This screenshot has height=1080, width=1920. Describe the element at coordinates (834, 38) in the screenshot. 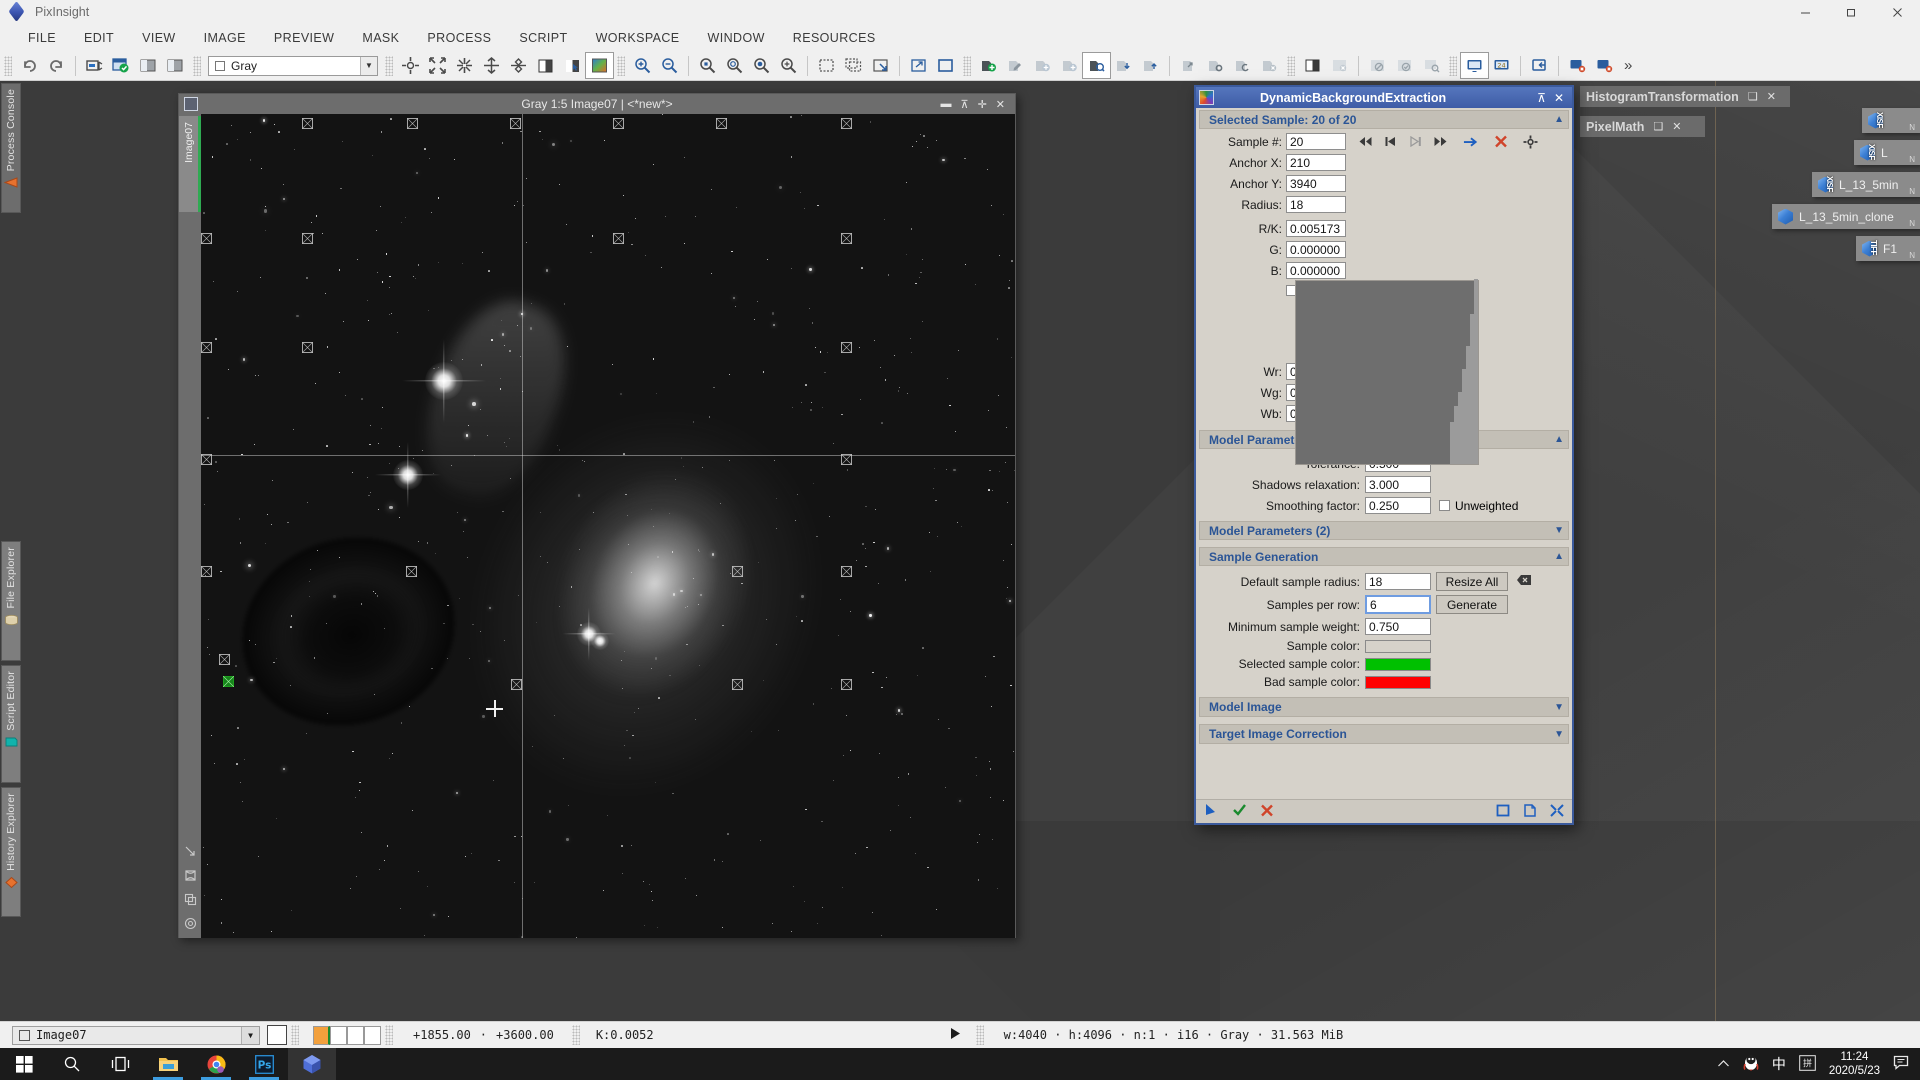

I see `menu-resources: RESOURCES` at that location.